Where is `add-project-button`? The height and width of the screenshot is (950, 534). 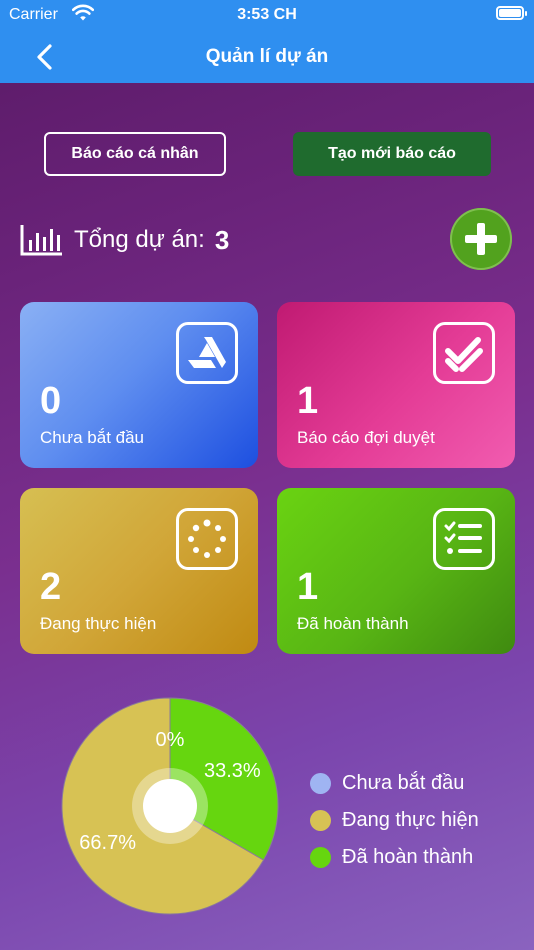 add-project-button is located at coordinates (481, 239).